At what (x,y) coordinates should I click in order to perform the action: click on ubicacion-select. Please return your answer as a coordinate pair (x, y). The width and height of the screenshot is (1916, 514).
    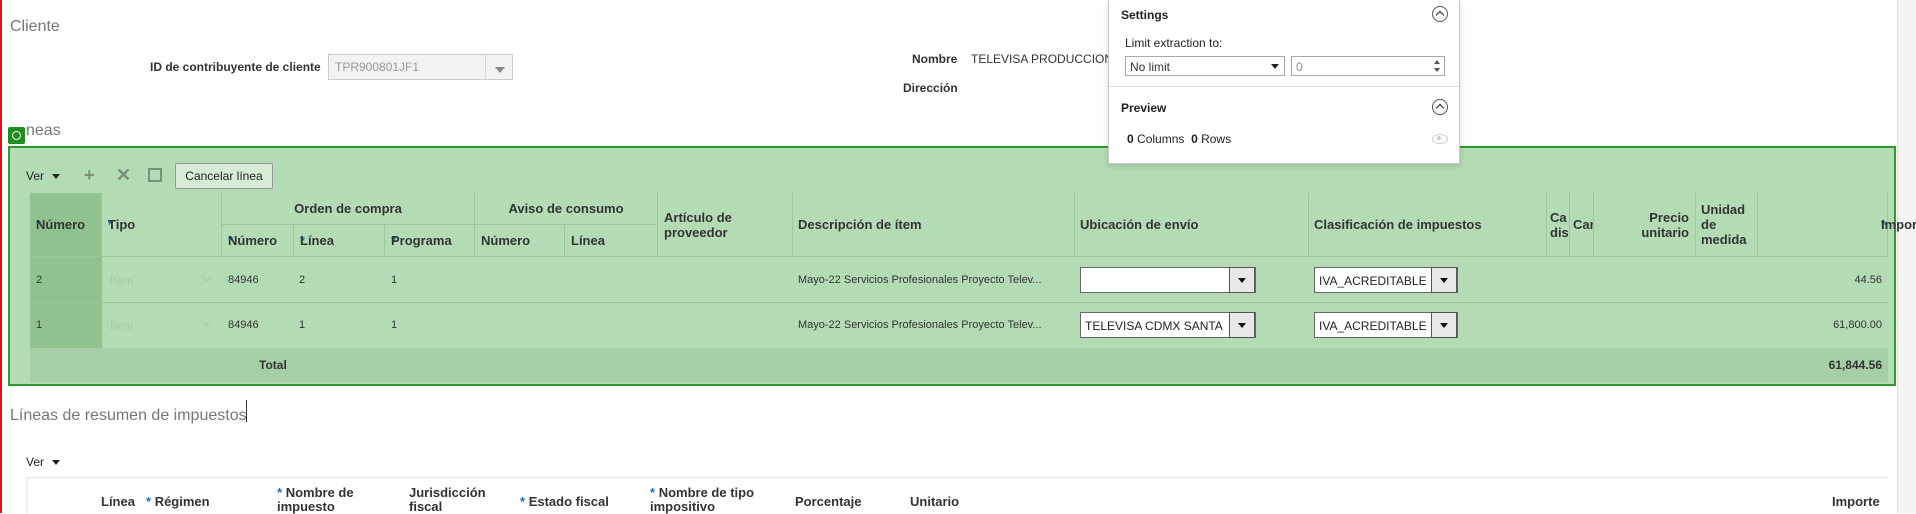
    Looking at the image, I should click on (1168, 280).